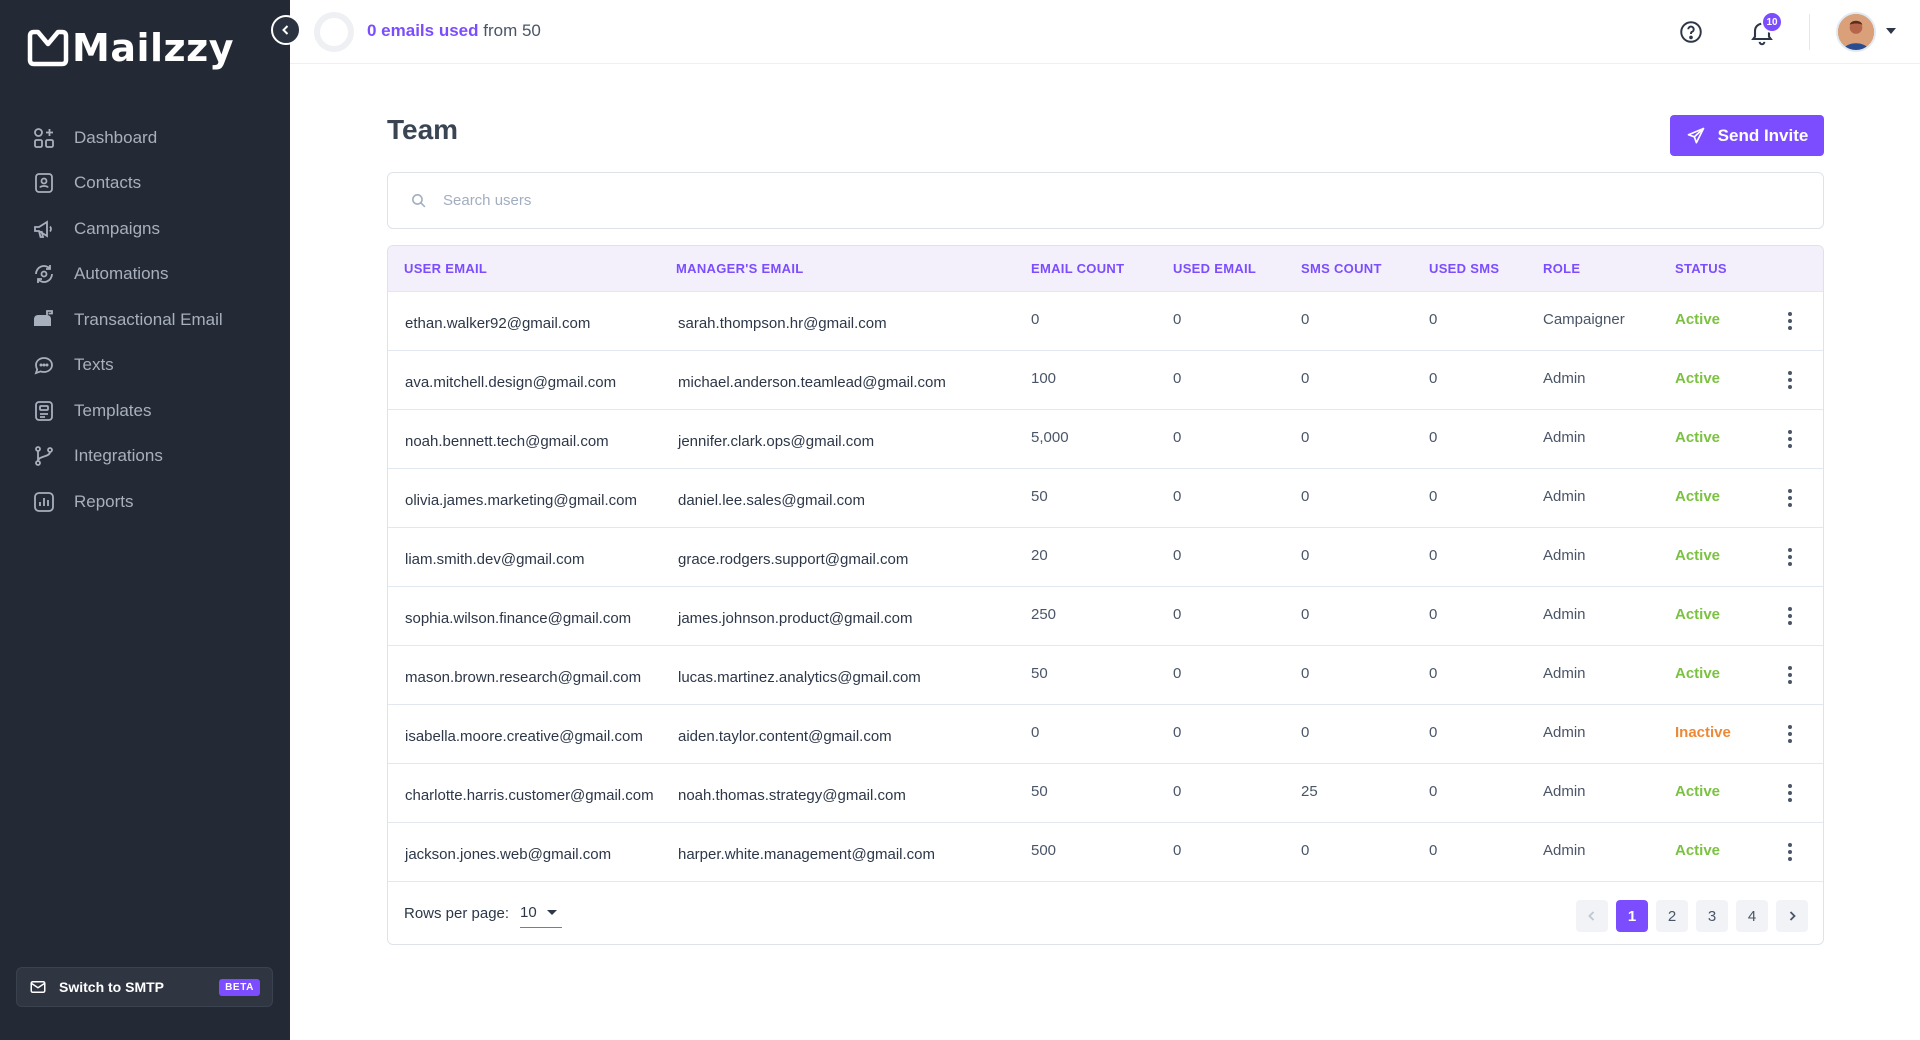 The image size is (1920, 1040). I want to click on email-count-cell: 50, so click(1039, 496).